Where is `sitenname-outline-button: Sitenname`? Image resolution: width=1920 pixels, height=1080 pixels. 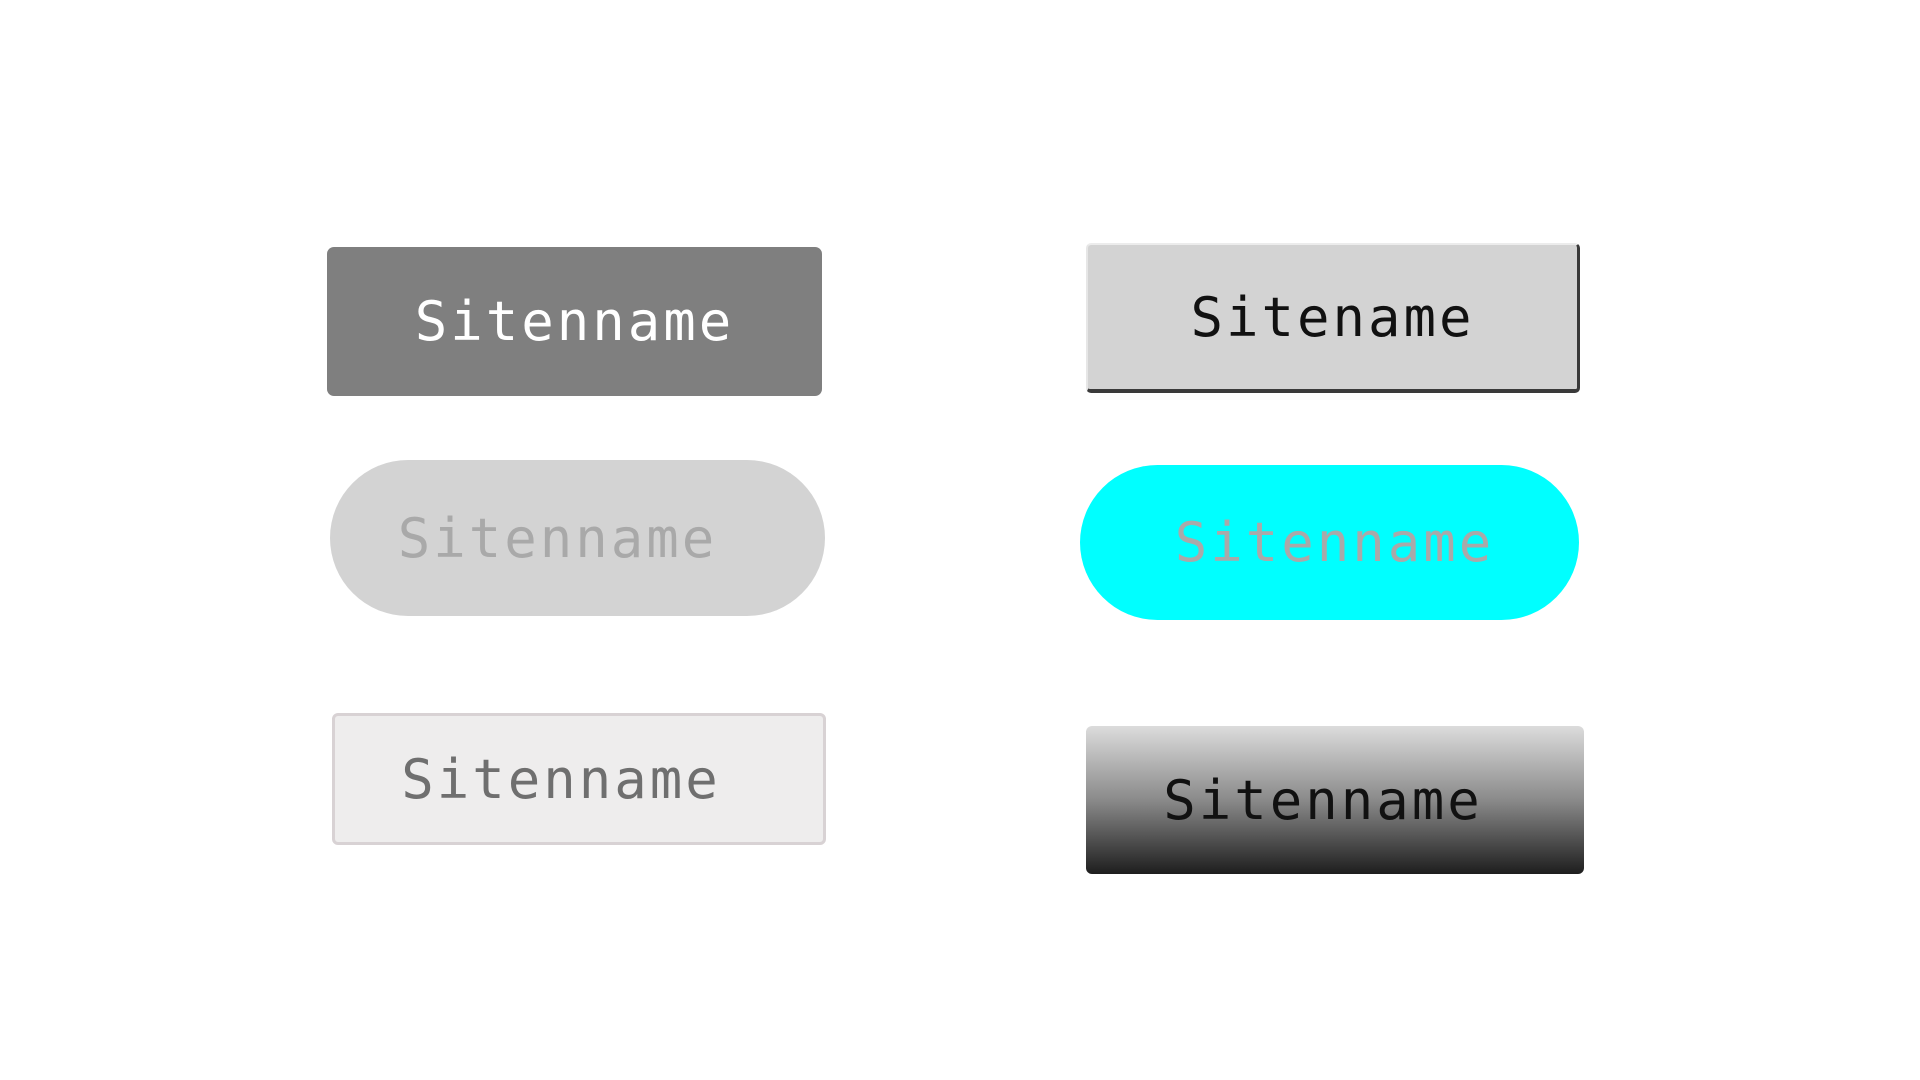
sitenname-outline-button: Sitenname is located at coordinates (579, 779).